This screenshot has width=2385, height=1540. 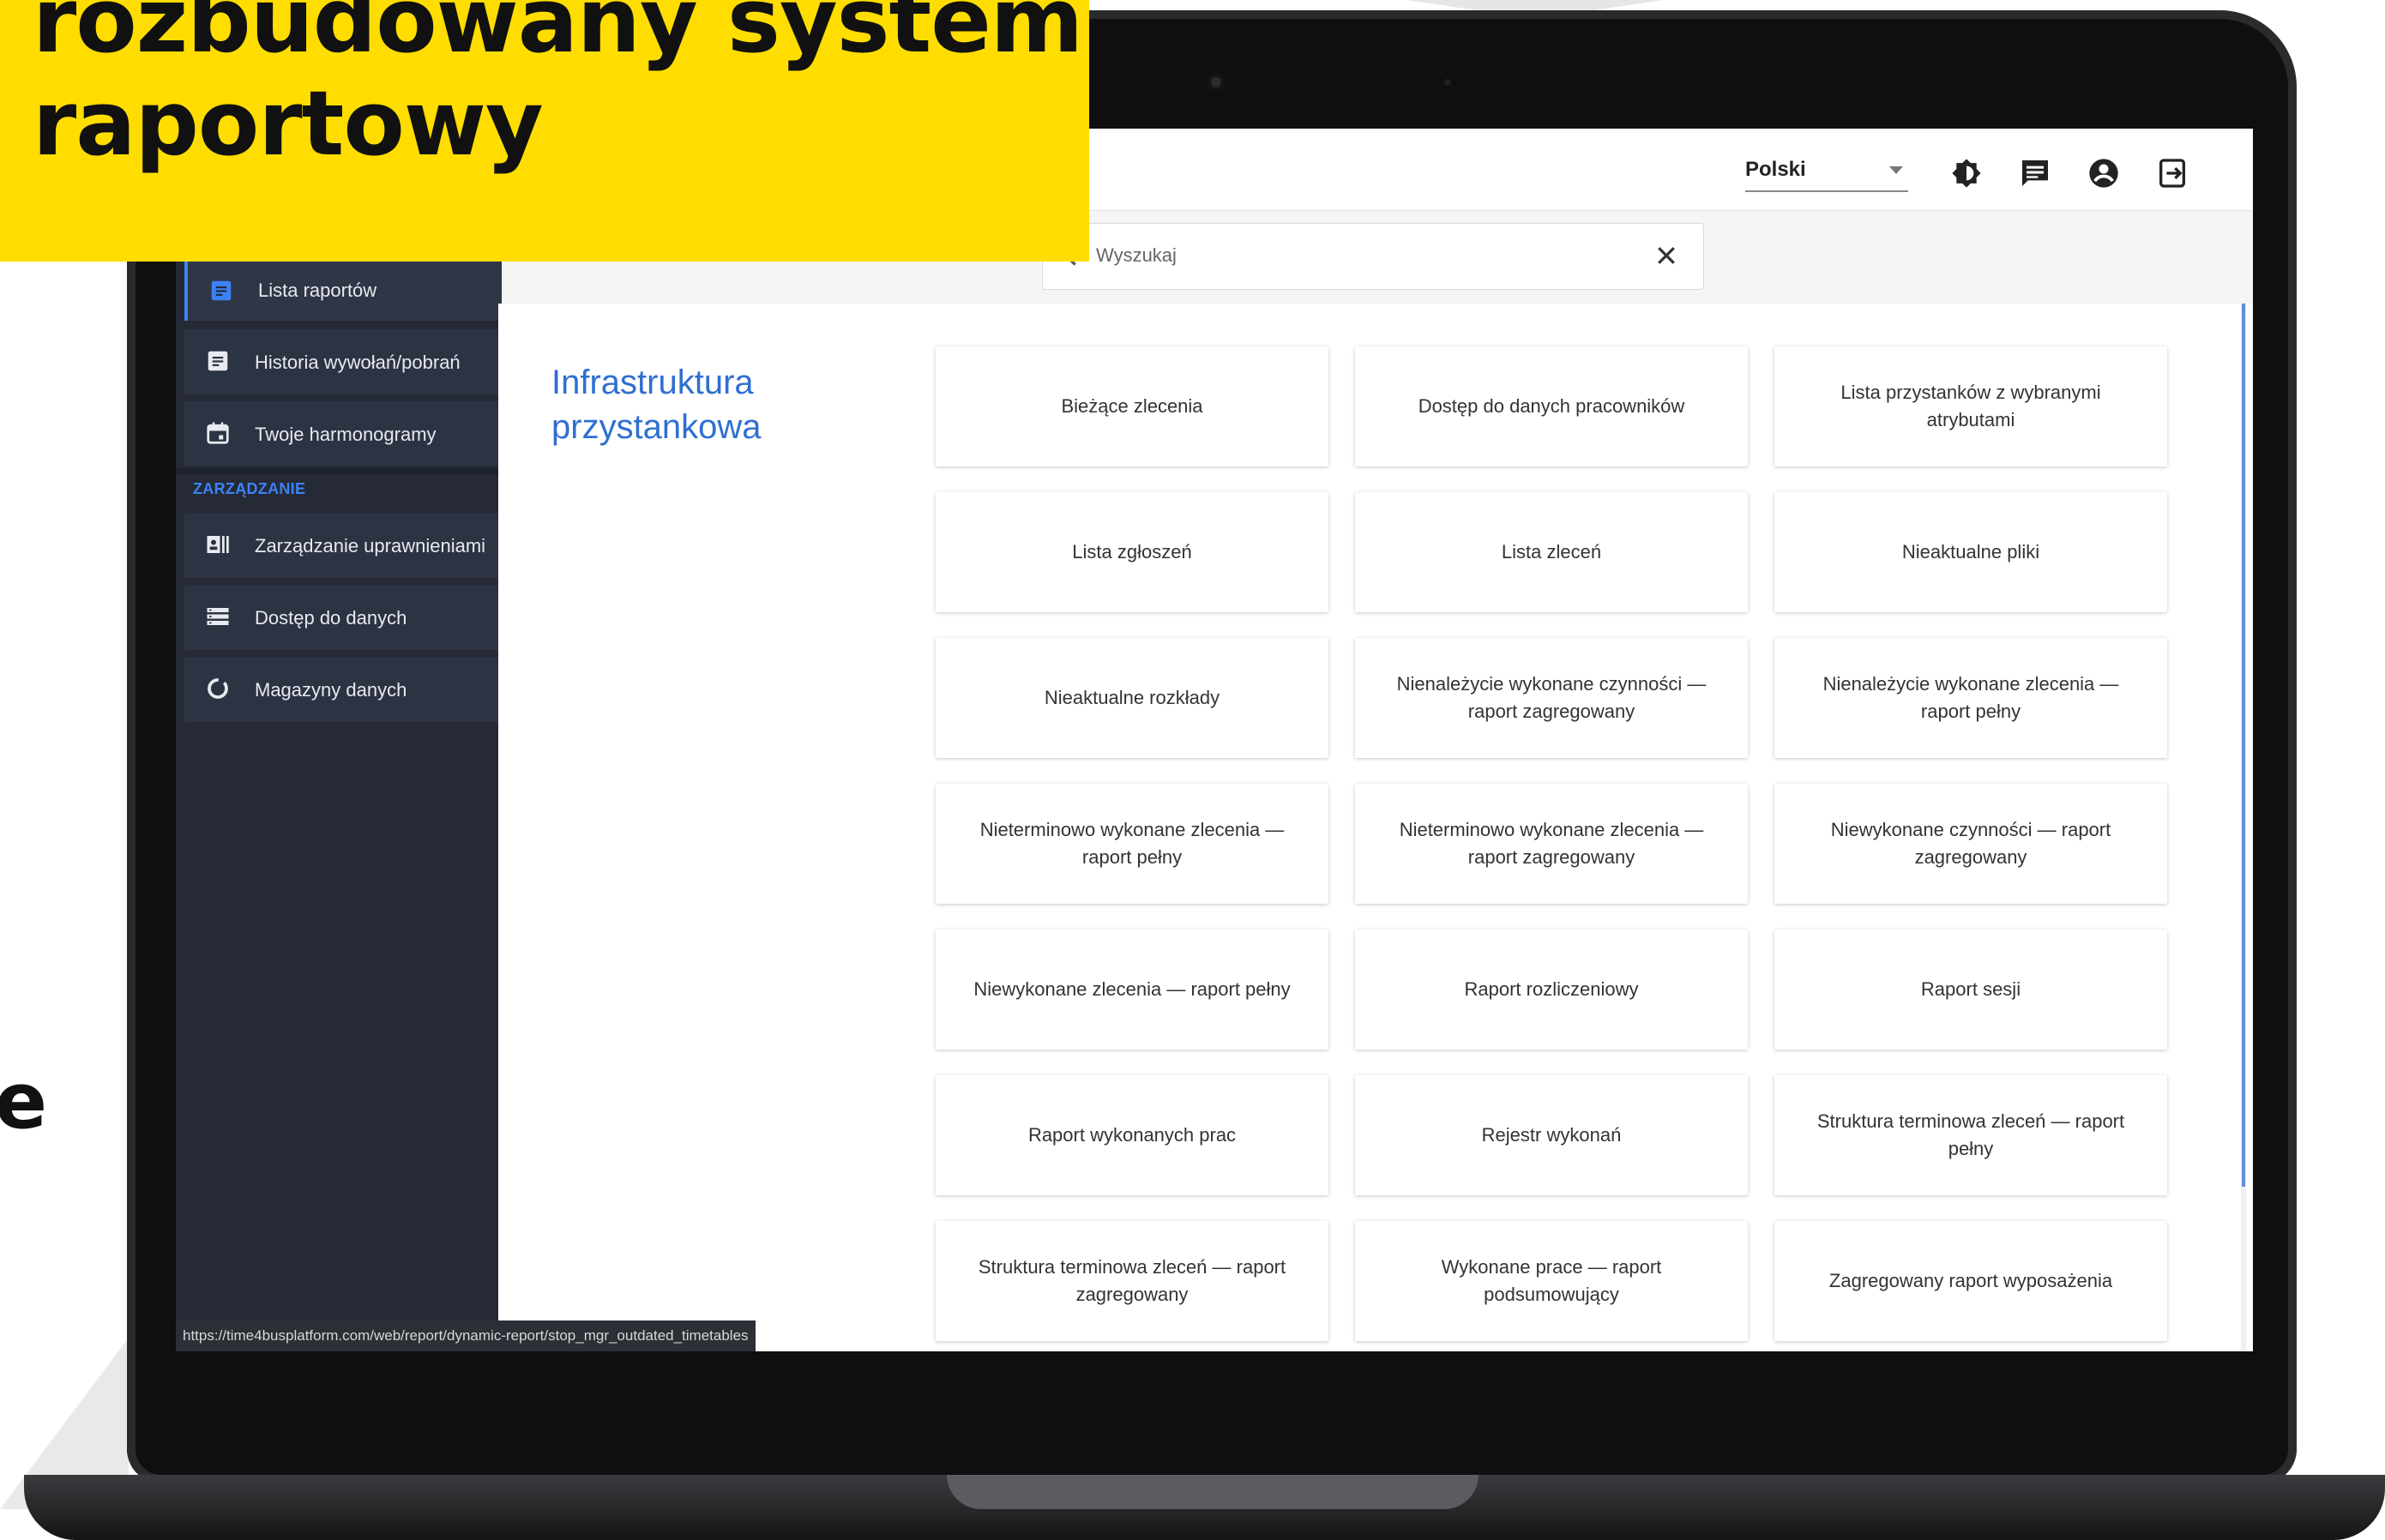 I want to click on sidebar-item-schedules: Twoje harmonogramy, so click(x=341, y=434).